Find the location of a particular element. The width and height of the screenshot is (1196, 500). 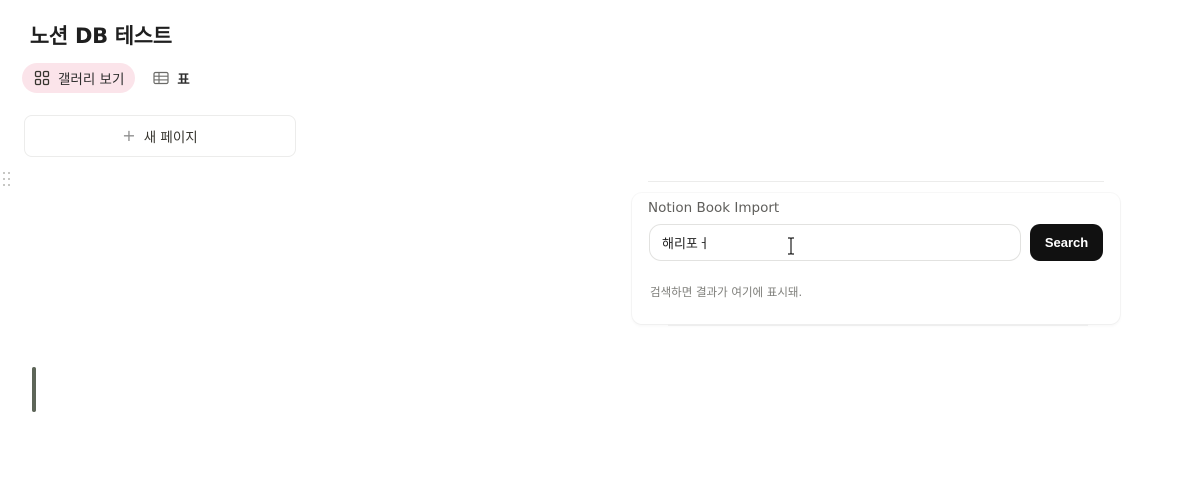

plus-icon: + is located at coordinates (129, 135).